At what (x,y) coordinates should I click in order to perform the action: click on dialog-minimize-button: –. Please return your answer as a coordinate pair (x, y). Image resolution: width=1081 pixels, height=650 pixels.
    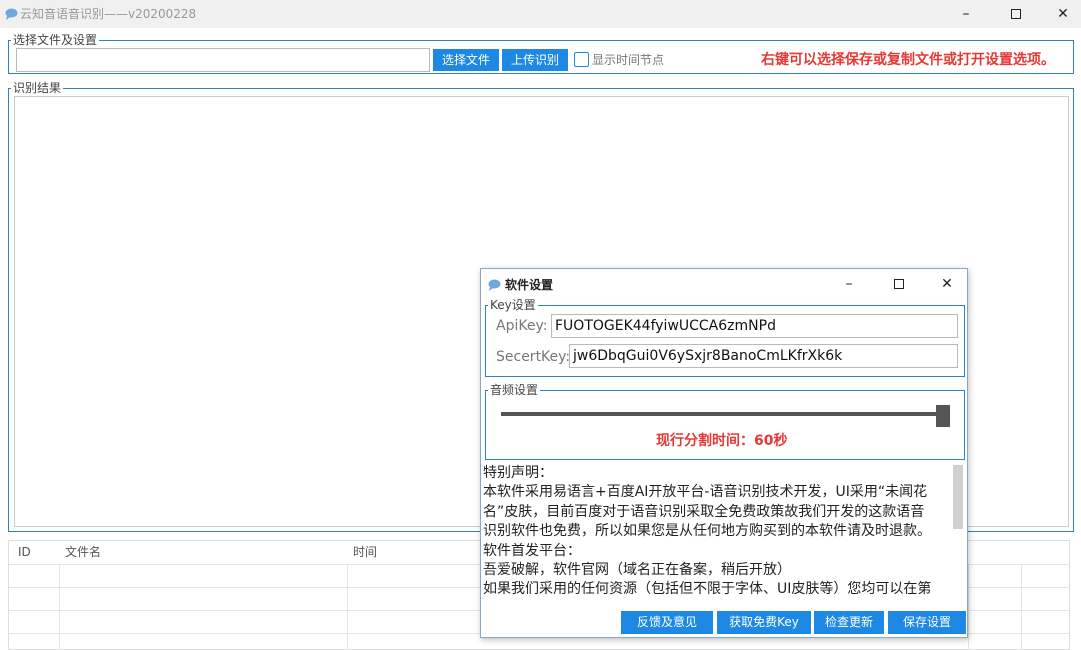
    Looking at the image, I should click on (849, 284).